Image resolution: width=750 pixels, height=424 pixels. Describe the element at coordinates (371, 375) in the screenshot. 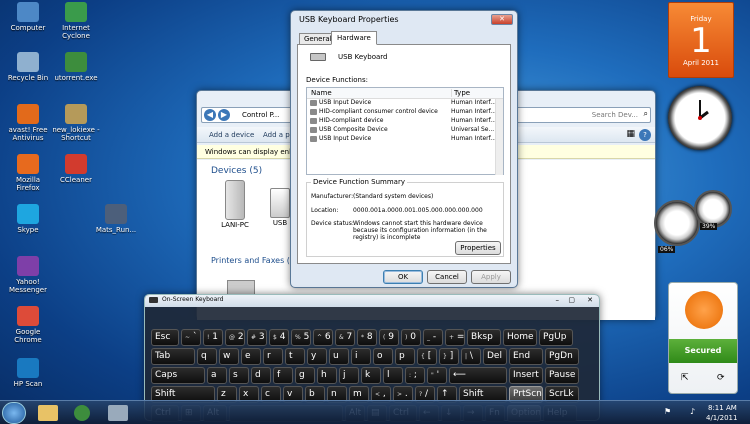

I see `key-k: k` at that location.